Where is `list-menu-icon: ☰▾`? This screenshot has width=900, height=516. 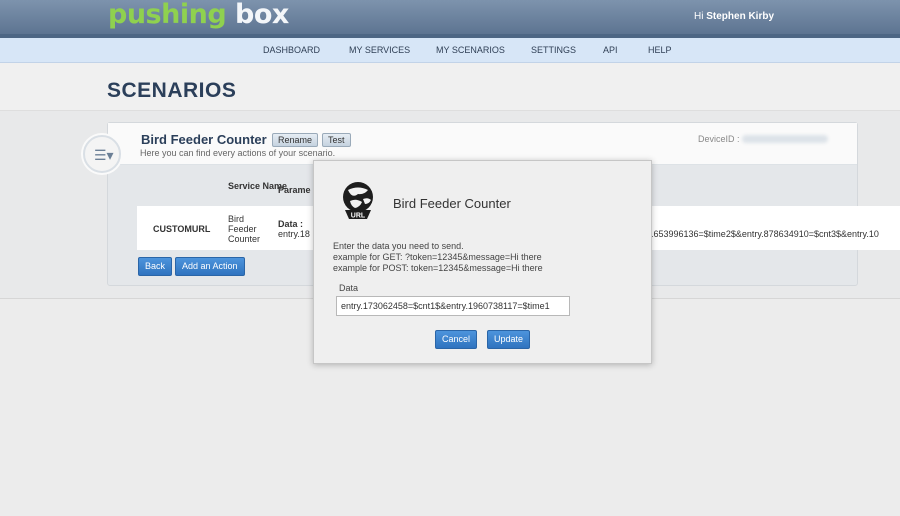 list-menu-icon: ☰▾ is located at coordinates (104, 155).